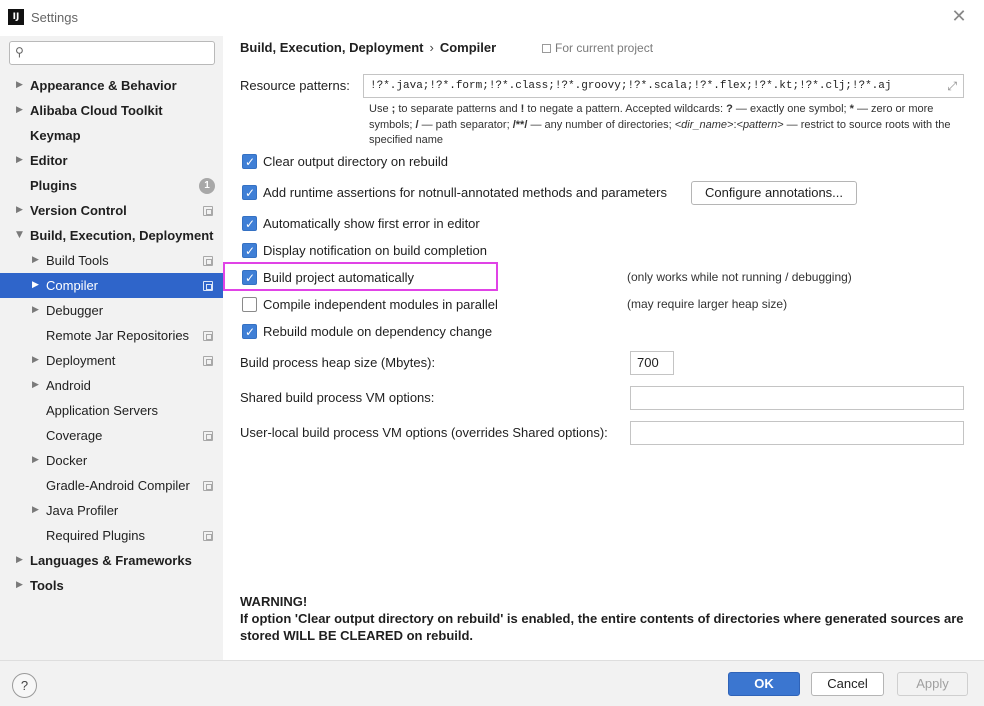 The height and width of the screenshot is (706, 984). What do you see at coordinates (295, 85) in the screenshot?
I see `resource-patterns-label: Resource patterns:` at bounding box center [295, 85].